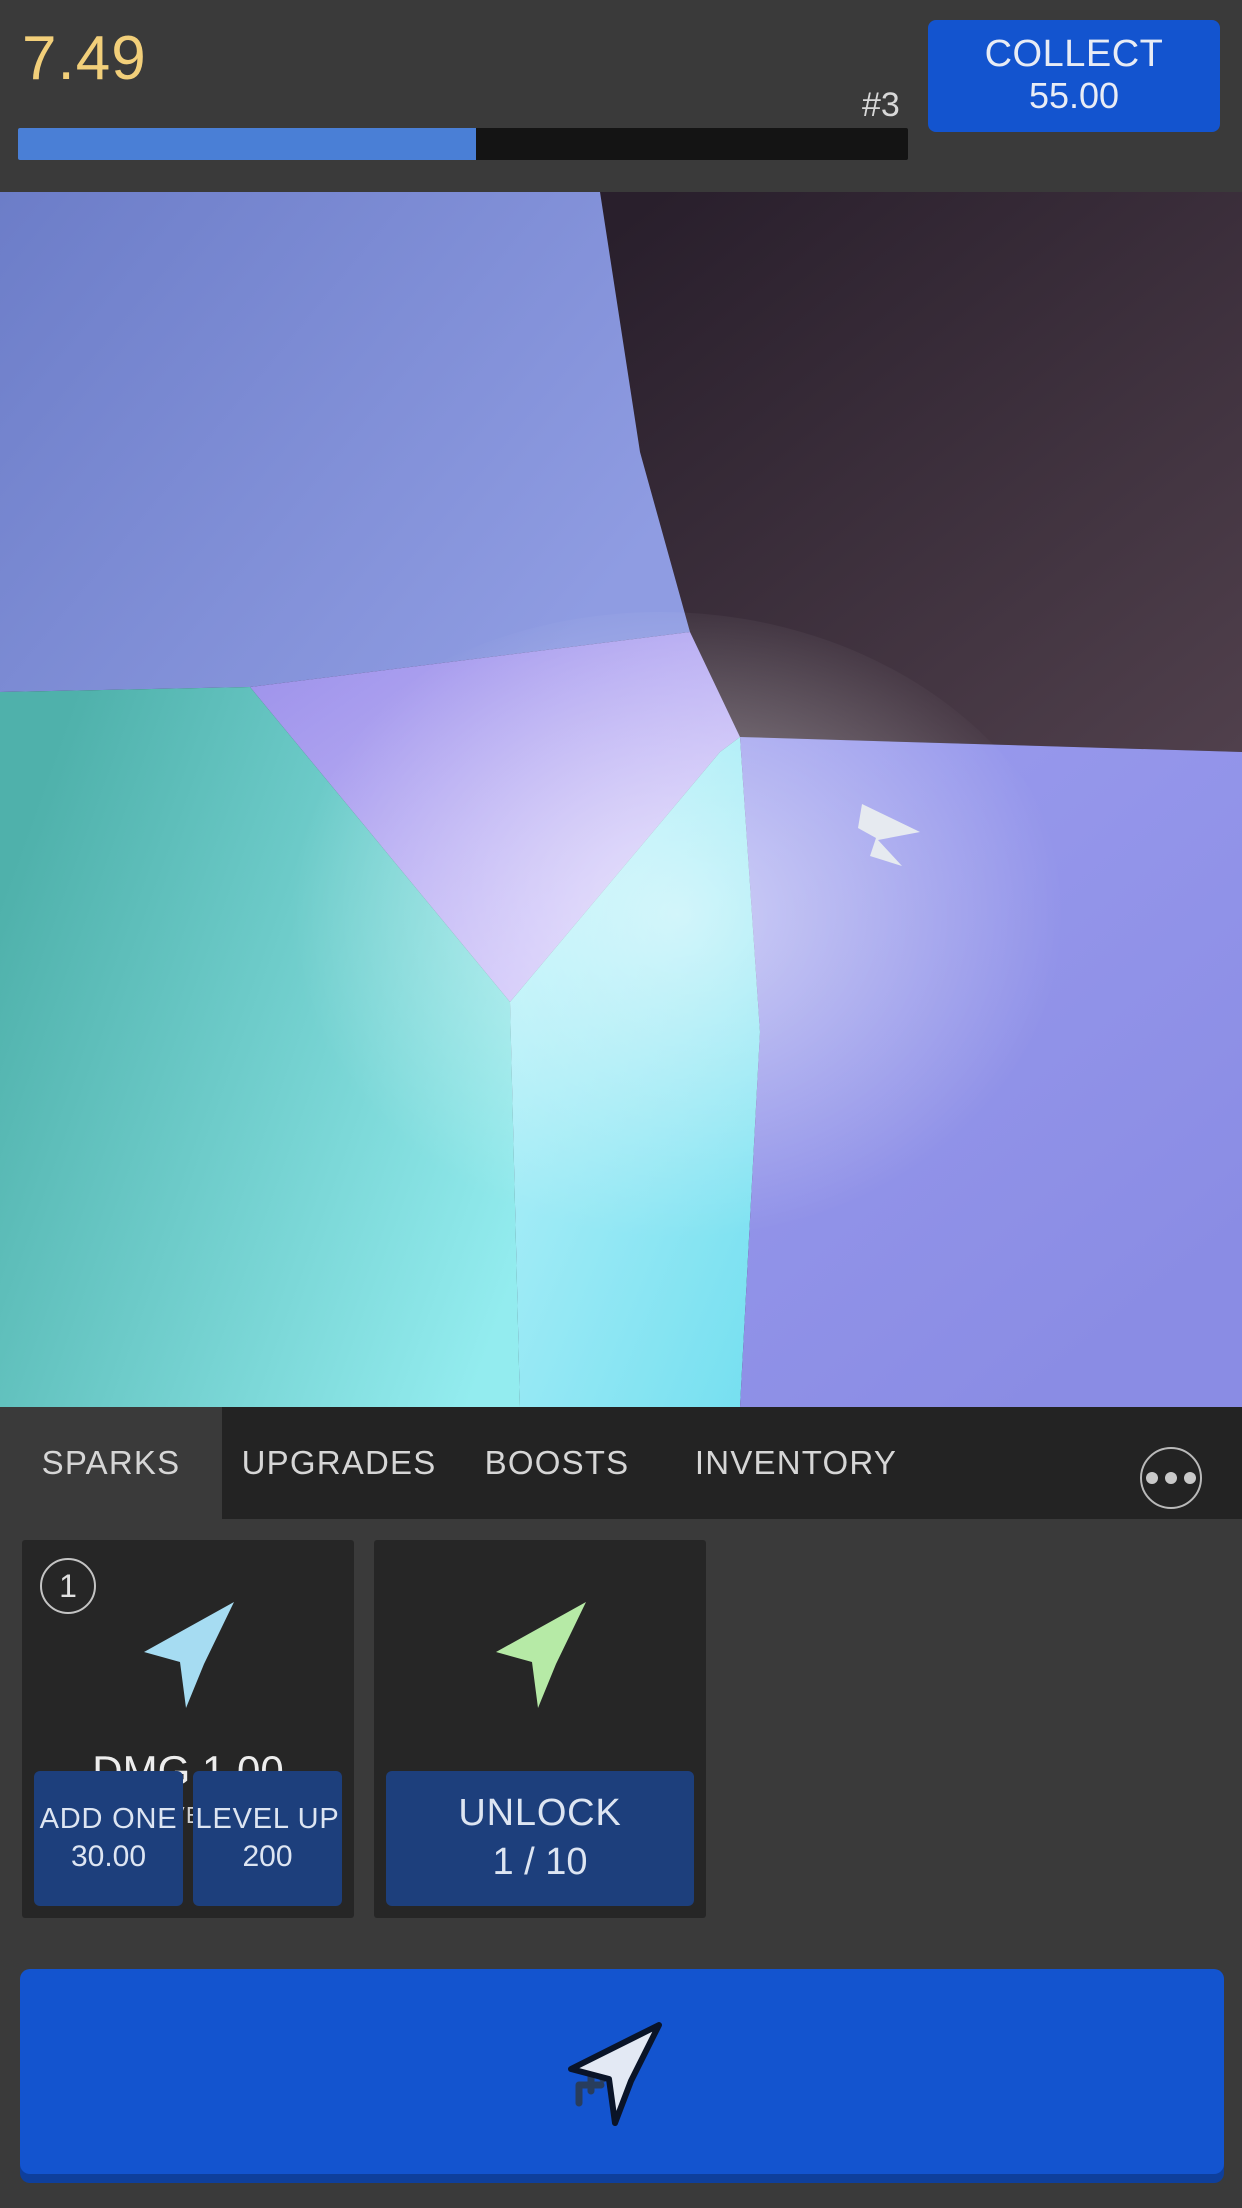  I want to click on add-one-button: ADD ONE 30.00, so click(108, 1838).